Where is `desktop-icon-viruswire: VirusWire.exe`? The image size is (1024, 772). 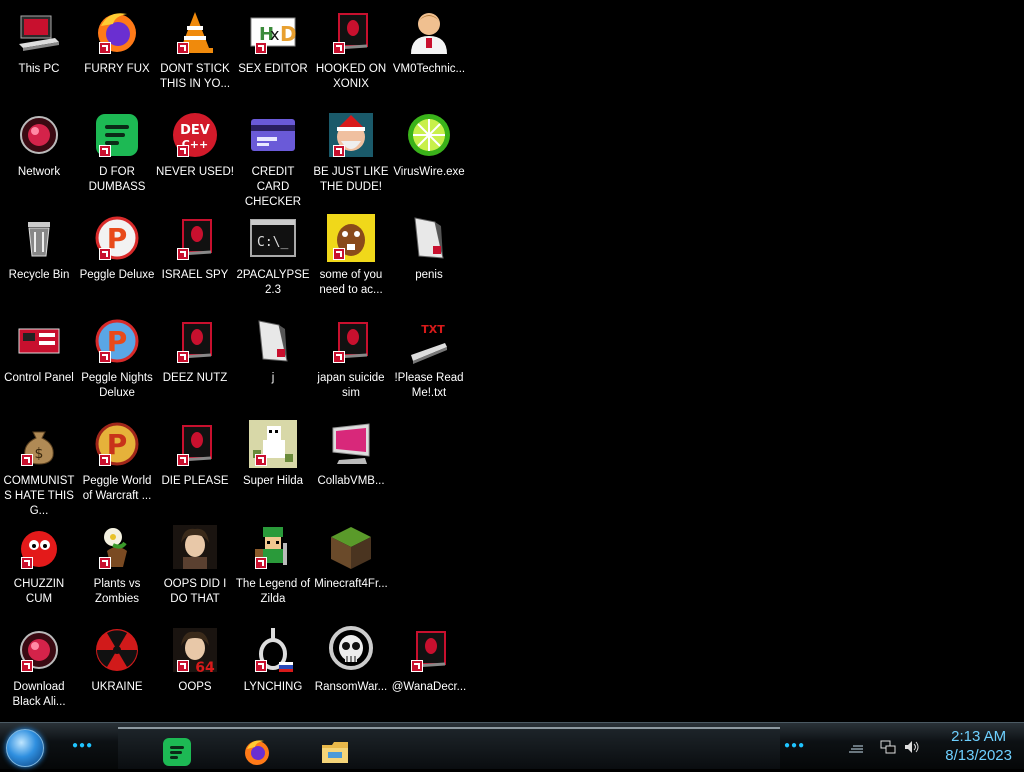 desktop-icon-viruswire: VirusWire.exe is located at coordinates (429, 153).